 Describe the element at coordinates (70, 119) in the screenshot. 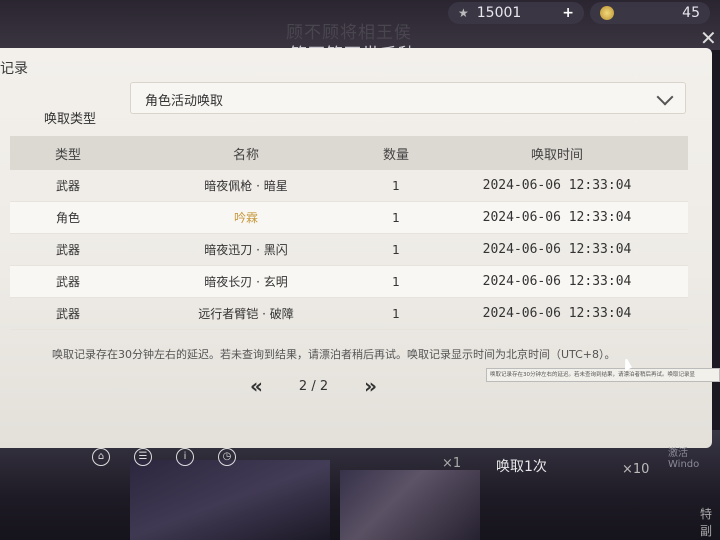

I see `pull-type-label: 唤取类型` at that location.